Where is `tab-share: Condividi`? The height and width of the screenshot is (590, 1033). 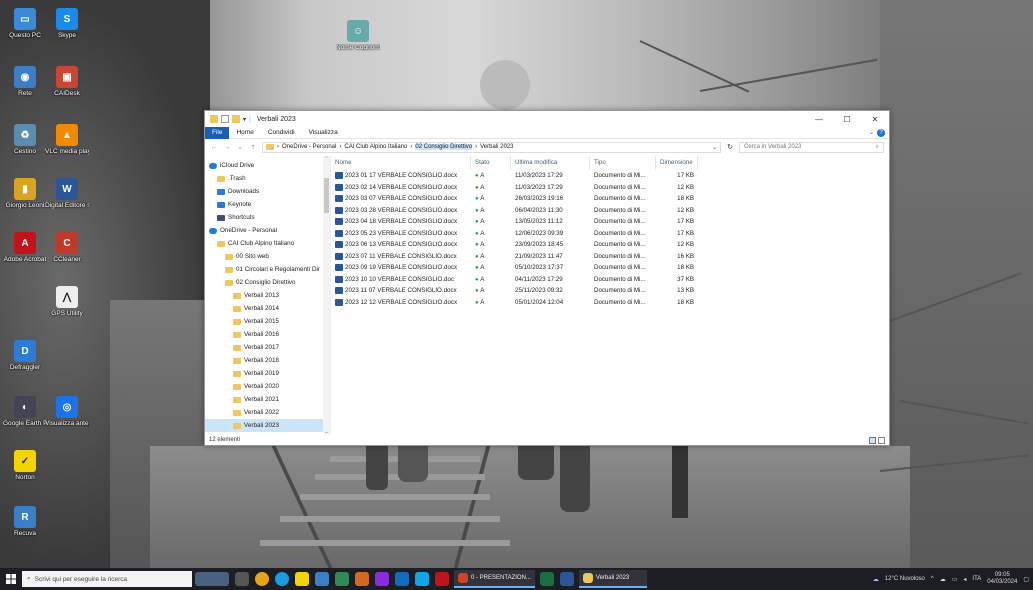
tab-share: Condividi is located at coordinates (281, 133).